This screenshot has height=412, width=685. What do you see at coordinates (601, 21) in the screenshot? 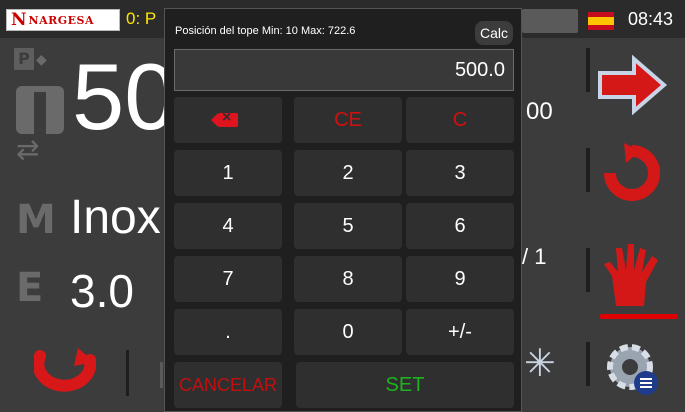
I see `language-flag-icon` at bounding box center [601, 21].